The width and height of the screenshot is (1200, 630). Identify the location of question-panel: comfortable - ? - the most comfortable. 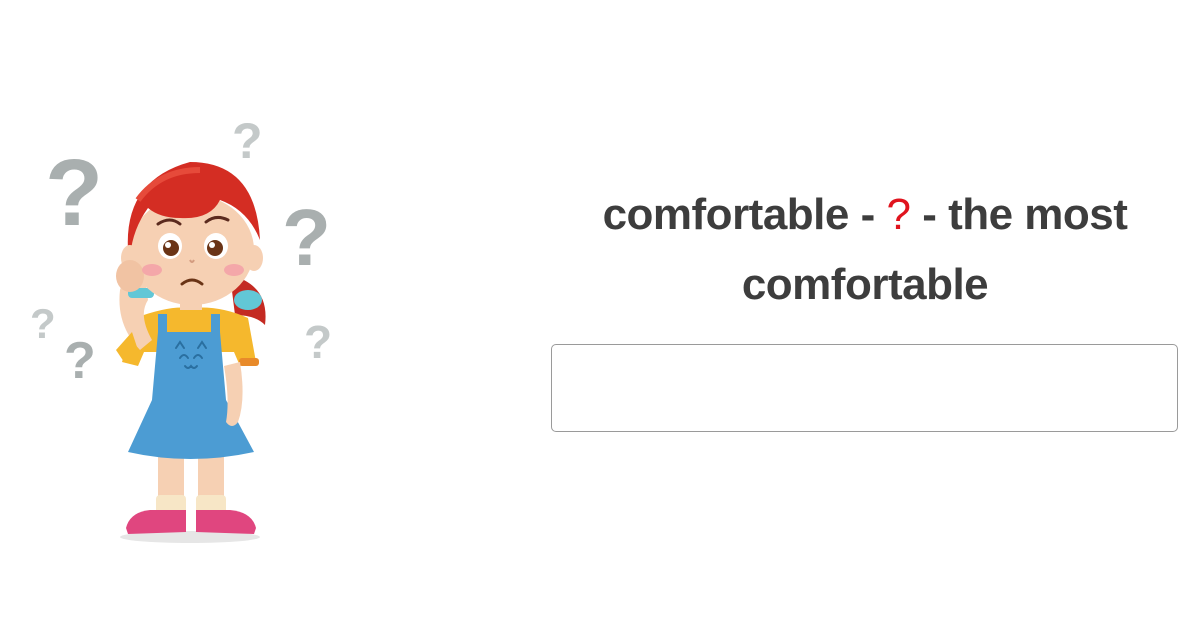
(865, 250).